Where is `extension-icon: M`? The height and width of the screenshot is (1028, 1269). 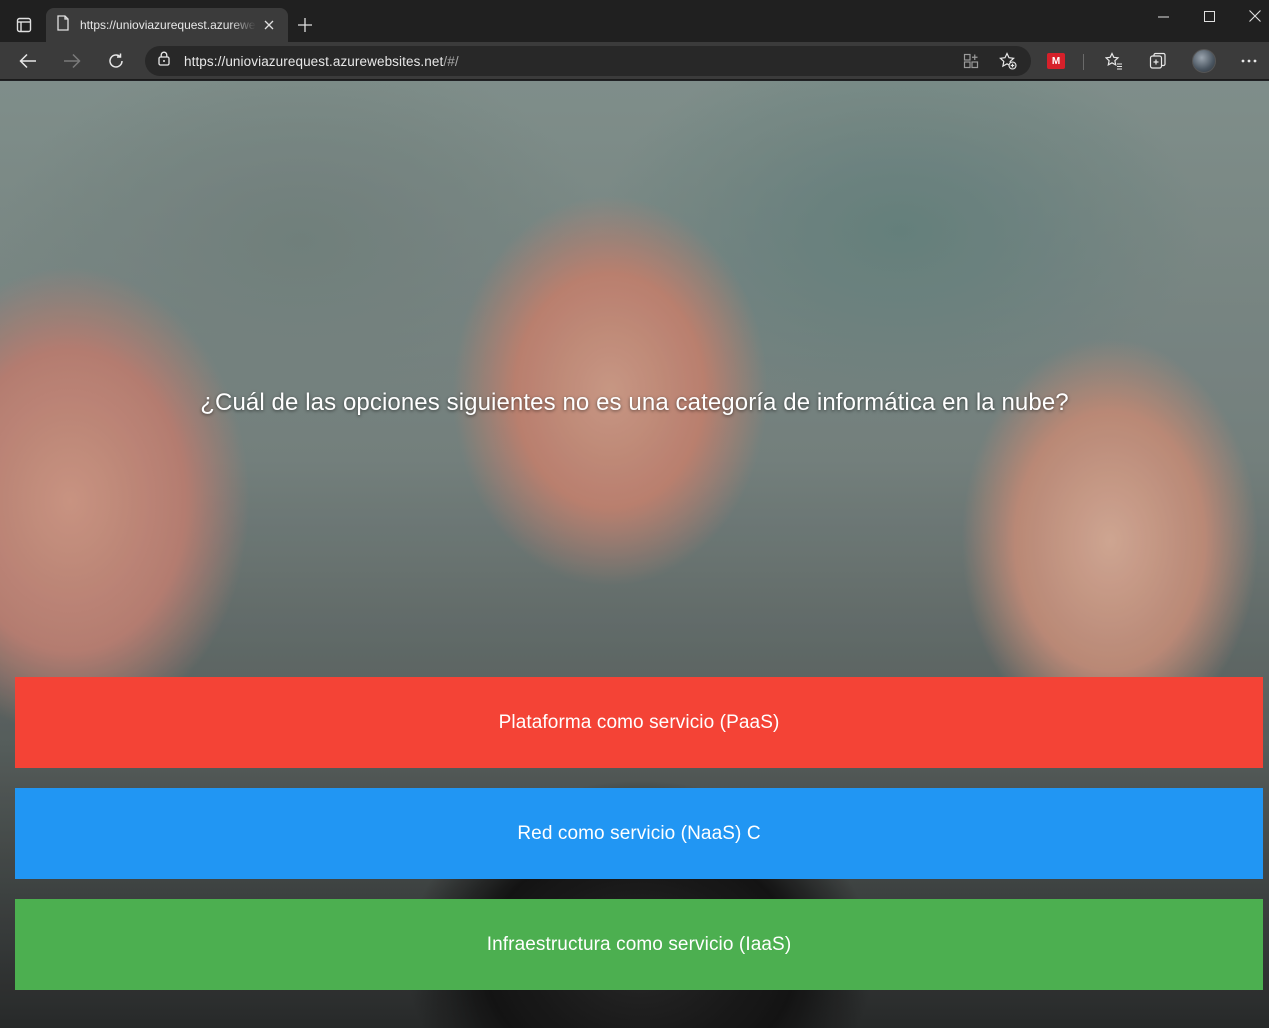 extension-icon: M is located at coordinates (1056, 61).